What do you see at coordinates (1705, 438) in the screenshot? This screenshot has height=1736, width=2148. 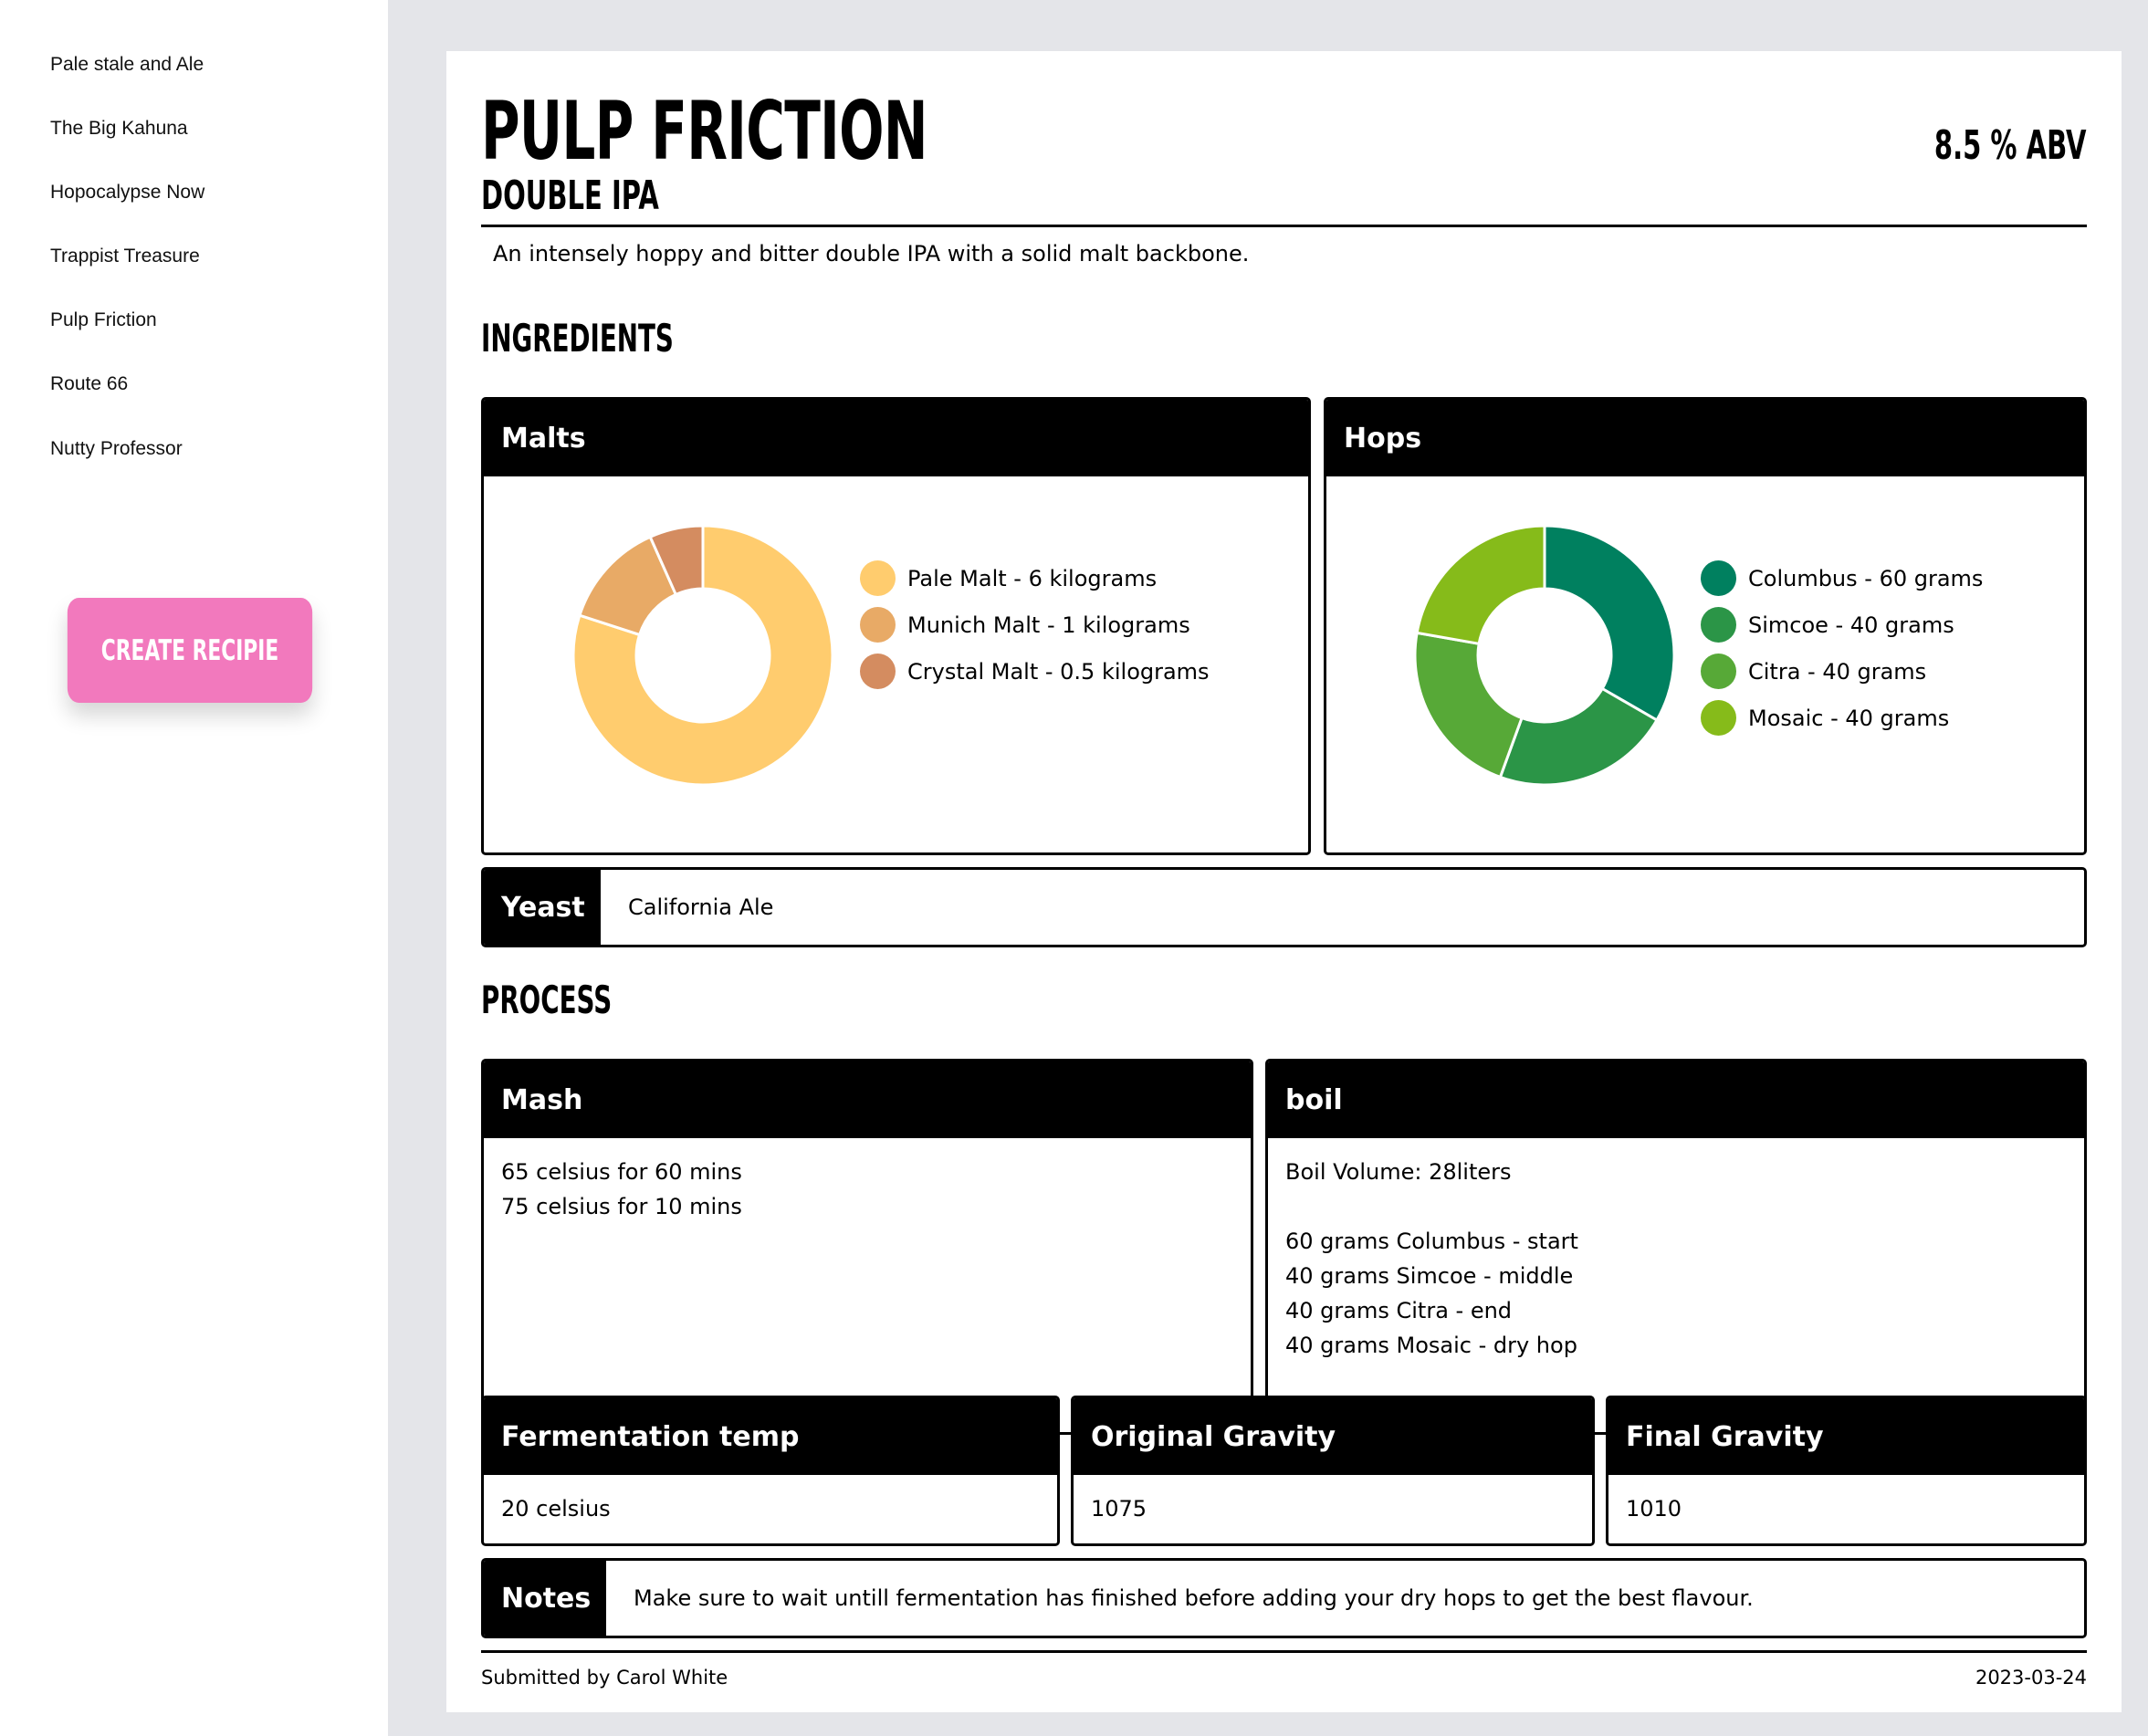 I see `hops-panel-title: Hops` at bounding box center [1705, 438].